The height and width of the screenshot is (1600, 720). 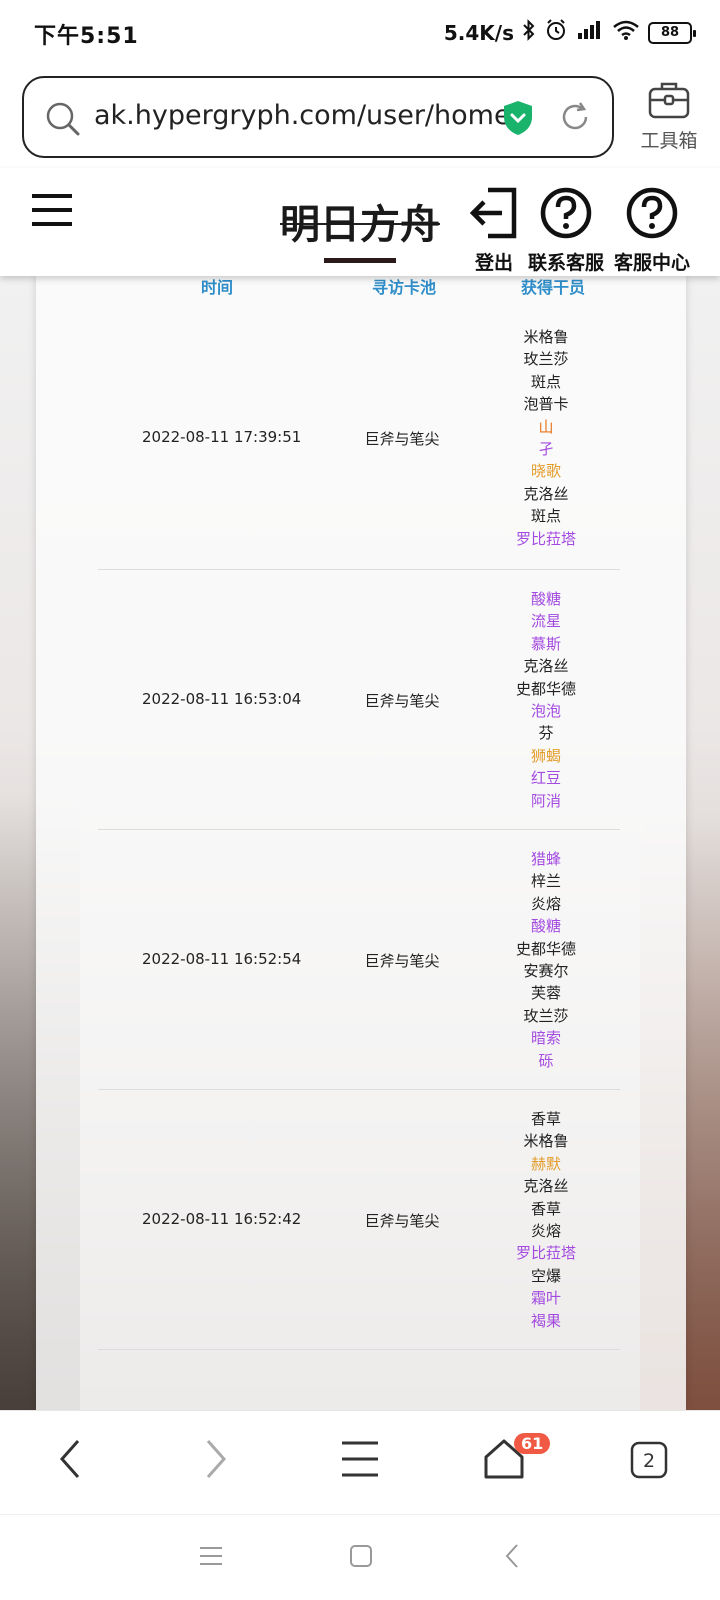 I want to click on status-time: 下午5:51, so click(x=86, y=36).